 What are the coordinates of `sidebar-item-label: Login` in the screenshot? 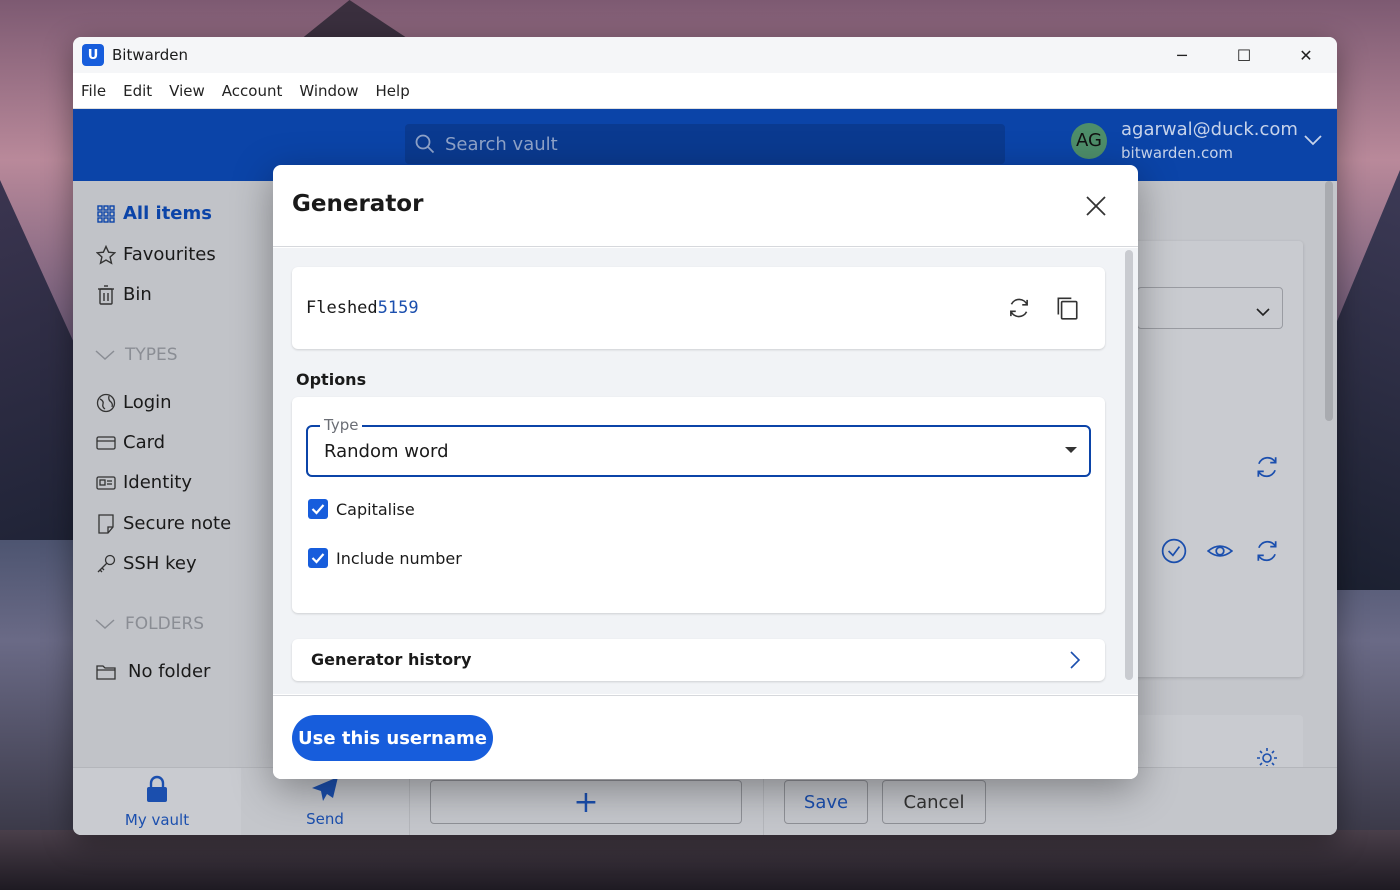 It's located at (147, 402).